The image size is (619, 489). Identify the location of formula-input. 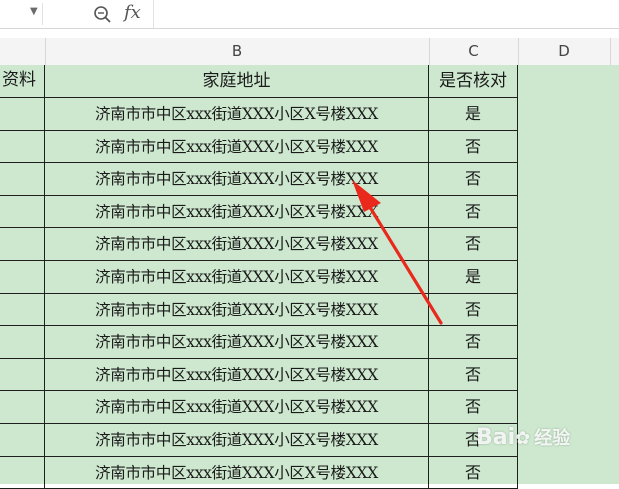
(386, 14).